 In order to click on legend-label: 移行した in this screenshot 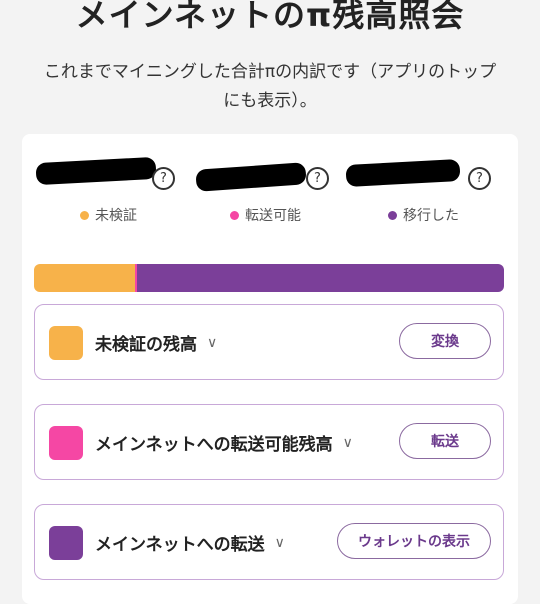, I will do `click(431, 216)`.